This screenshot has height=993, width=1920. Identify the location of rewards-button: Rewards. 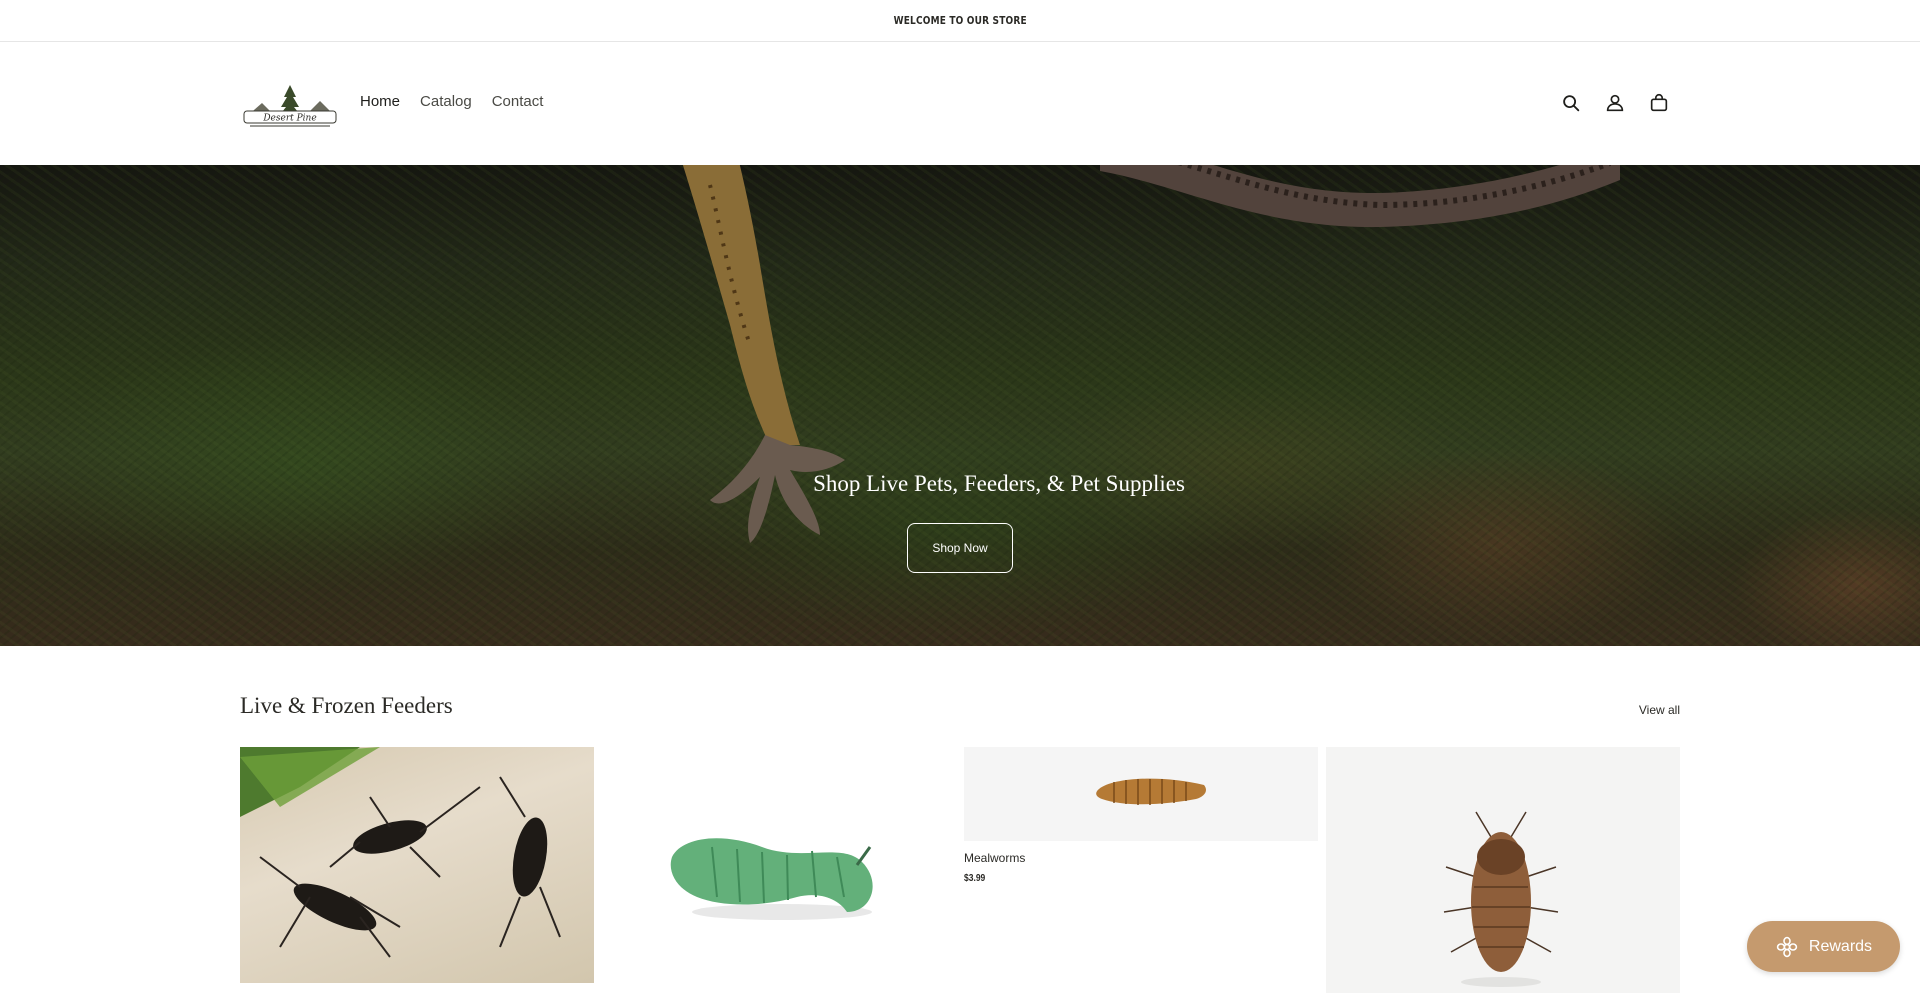
(1823, 946).